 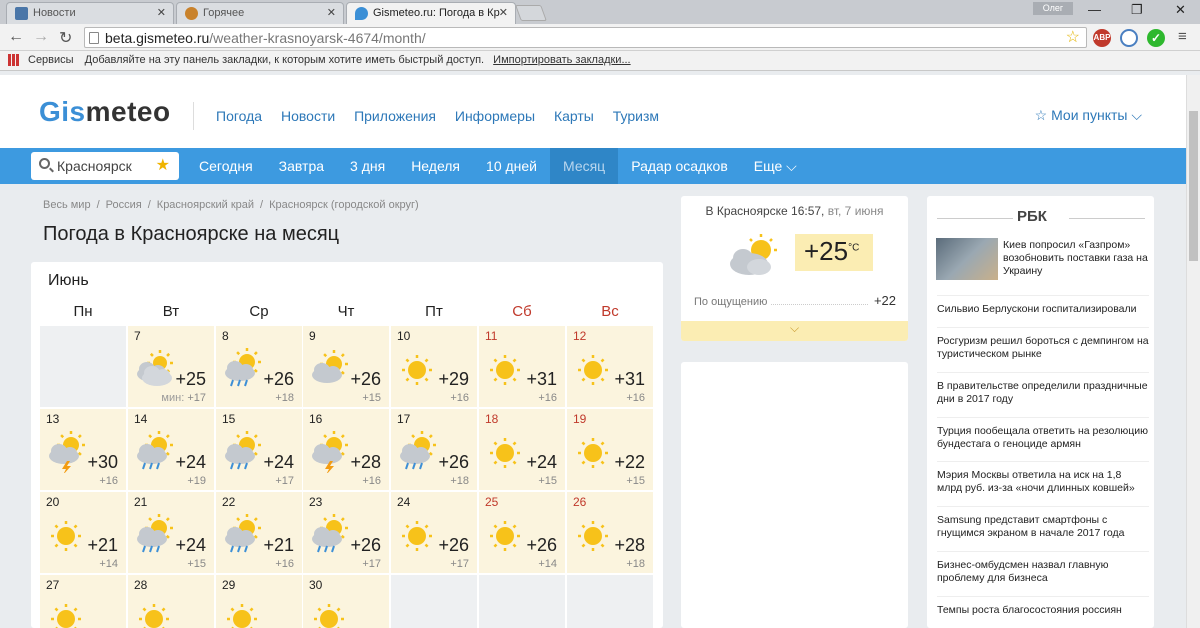 What do you see at coordinates (522, 532) in the screenshot?
I see `day-cell: 25 +26 +14` at bounding box center [522, 532].